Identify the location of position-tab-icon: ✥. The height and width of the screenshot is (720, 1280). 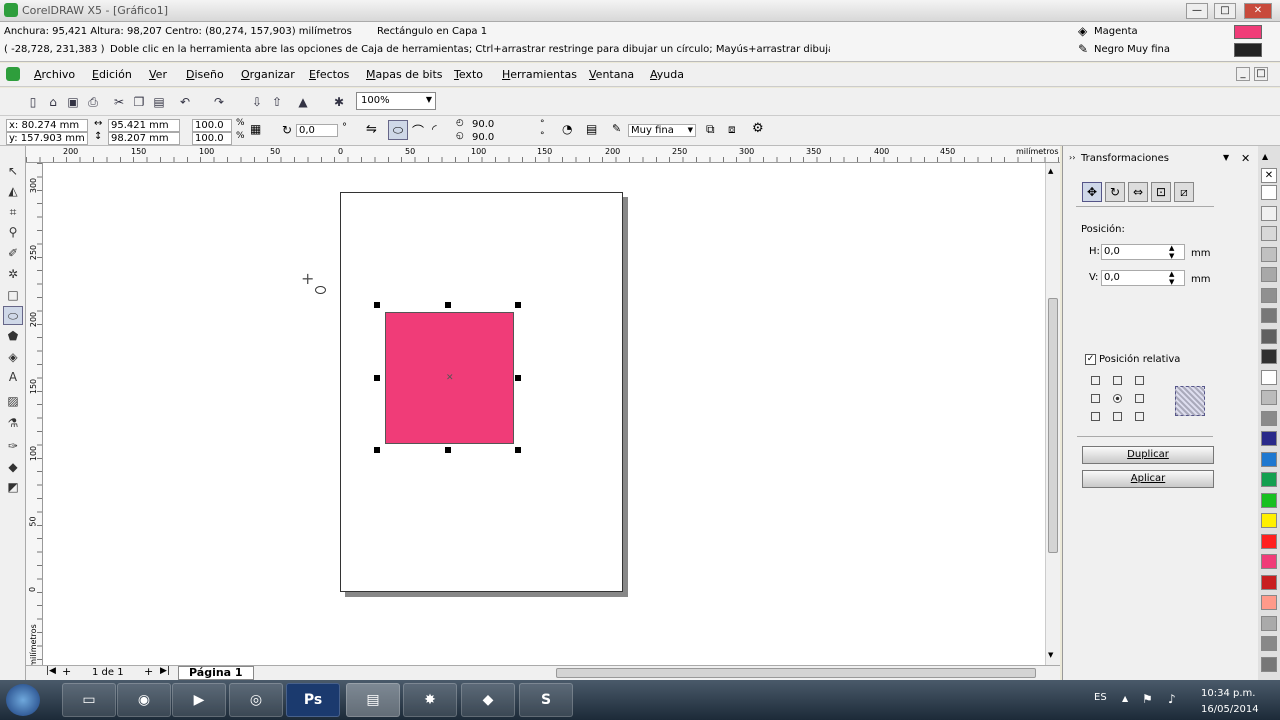
(1092, 192).